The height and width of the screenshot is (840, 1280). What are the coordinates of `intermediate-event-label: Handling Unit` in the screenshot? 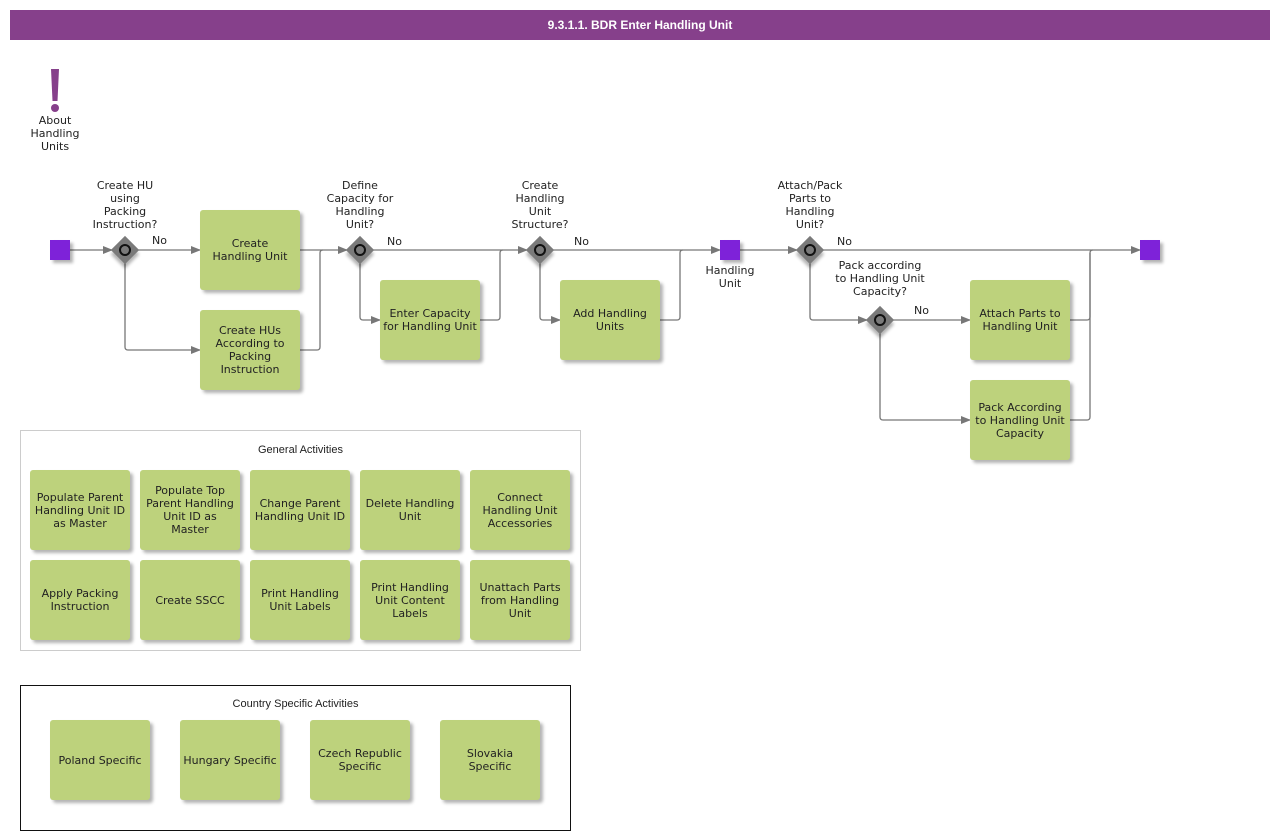 It's located at (730, 277).